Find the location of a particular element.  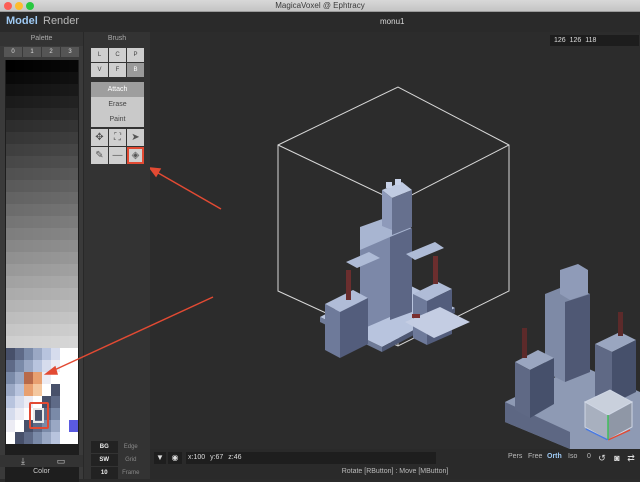

palette-grid is located at coordinates (42, 271).